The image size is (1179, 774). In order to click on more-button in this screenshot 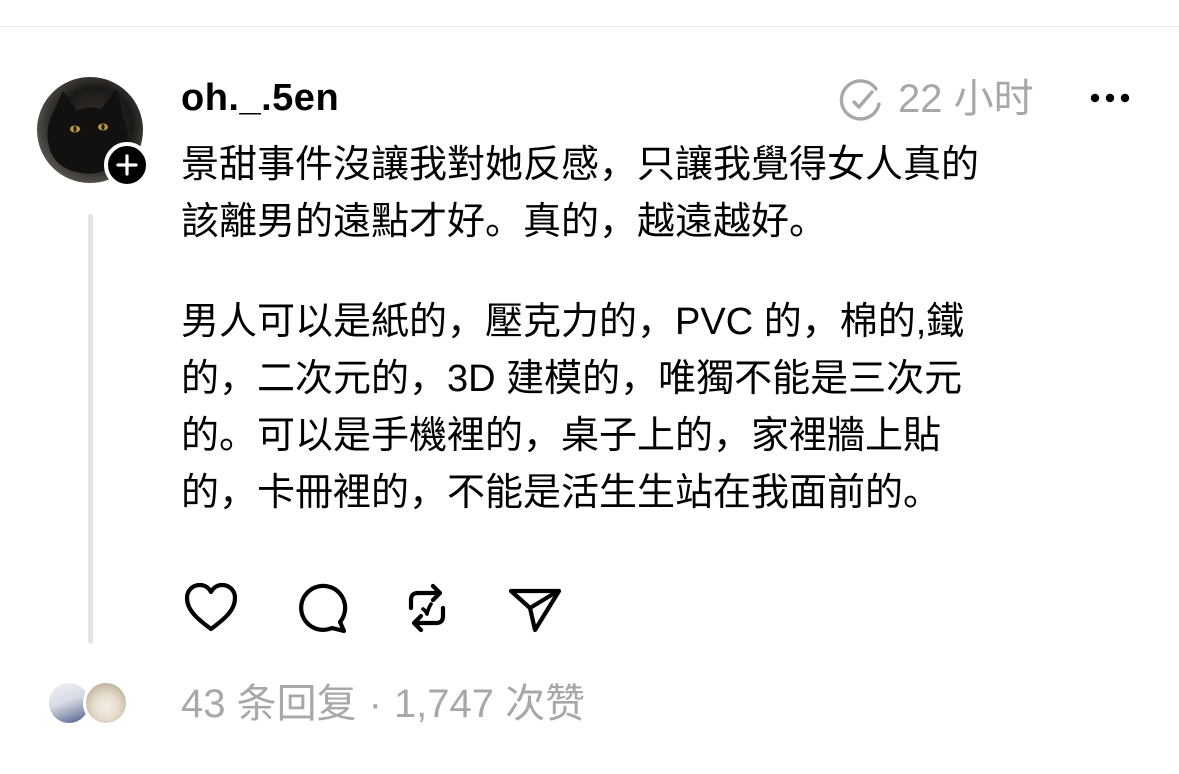, I will do `click(1110, 98)`.